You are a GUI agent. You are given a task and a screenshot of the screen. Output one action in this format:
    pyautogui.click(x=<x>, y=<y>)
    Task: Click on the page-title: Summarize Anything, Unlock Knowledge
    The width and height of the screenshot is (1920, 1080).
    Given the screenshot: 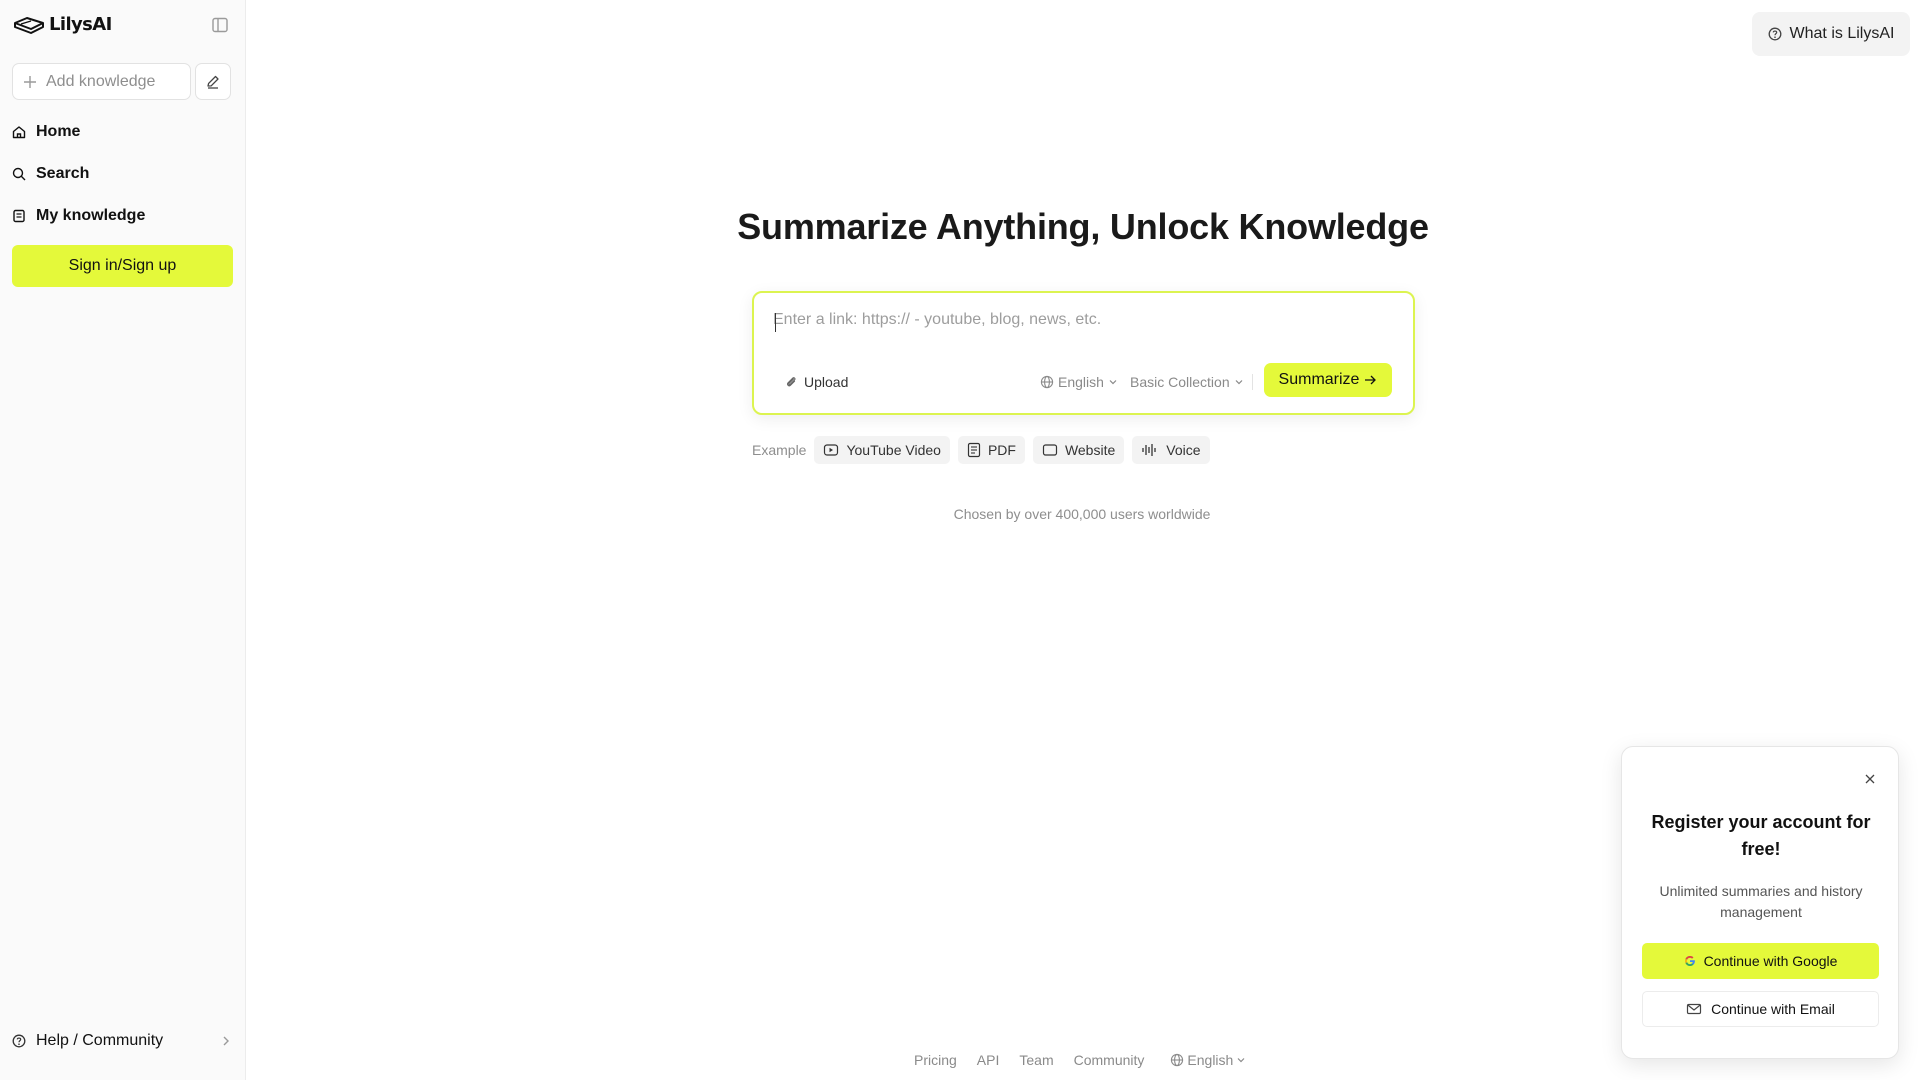 What is the action you would take?
    pyautogui.click(x=1083, y=226)
    